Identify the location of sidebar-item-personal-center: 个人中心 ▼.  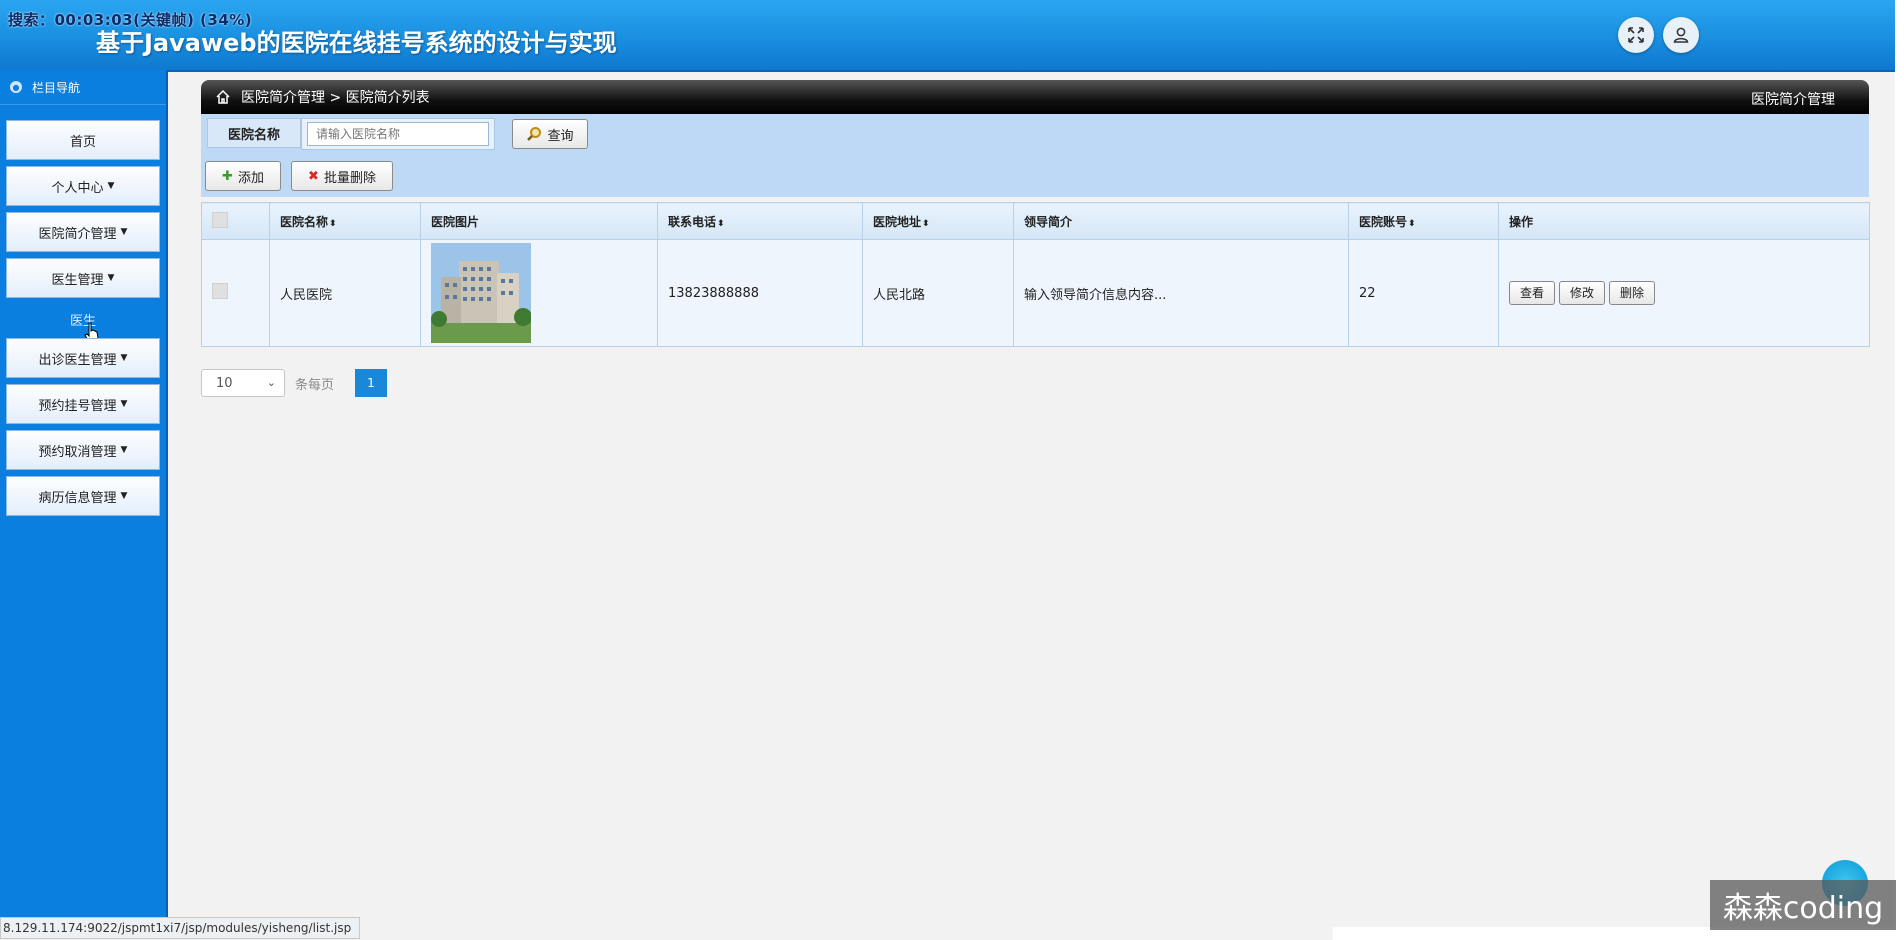
(83, 186).